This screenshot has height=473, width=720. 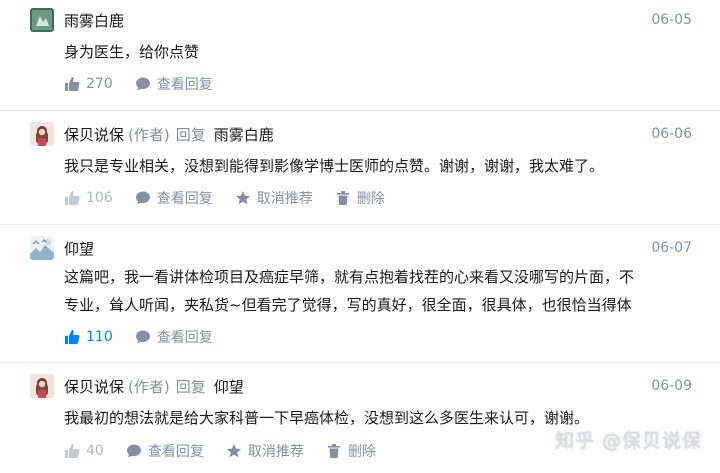 I want to click on comment-actions: 106 查看回复 取消推荐 删除, so click(x=235, y=198).